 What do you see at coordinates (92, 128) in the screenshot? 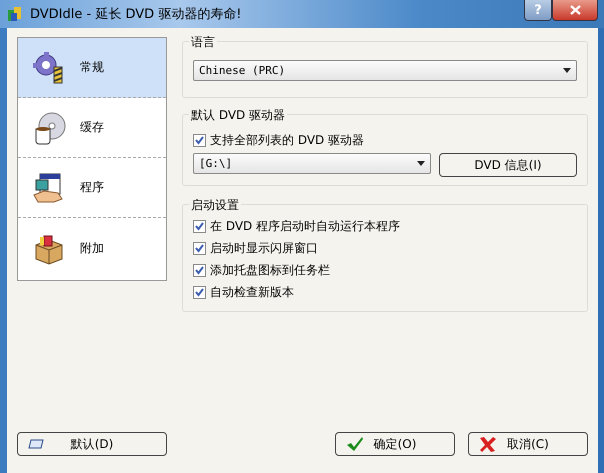
I see `sidebar-item: 缓存` at bounding box center [92, 128].